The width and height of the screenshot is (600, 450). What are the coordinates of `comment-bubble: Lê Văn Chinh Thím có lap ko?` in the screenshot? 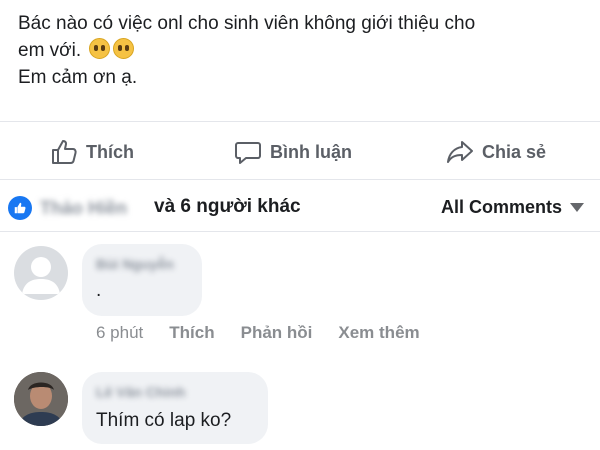 It's located at (175, 408).